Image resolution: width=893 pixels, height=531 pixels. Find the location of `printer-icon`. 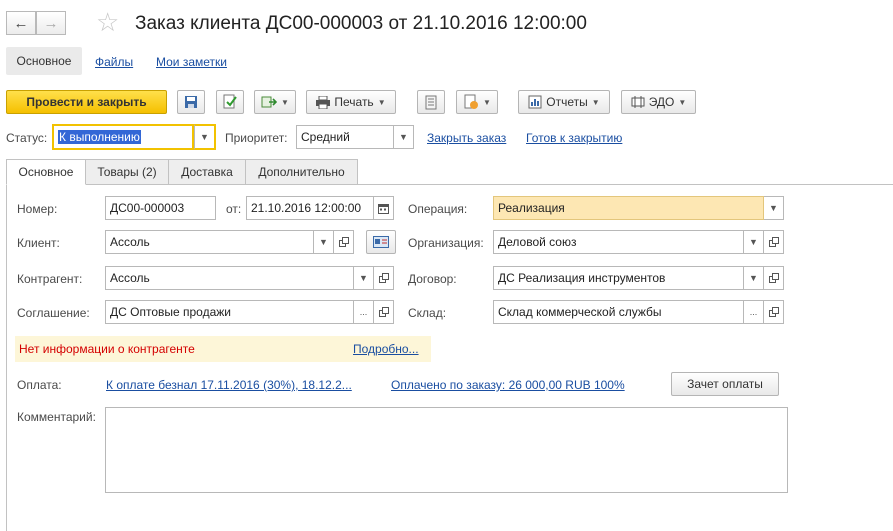

printer-icon is located at coordinates (323, 102).